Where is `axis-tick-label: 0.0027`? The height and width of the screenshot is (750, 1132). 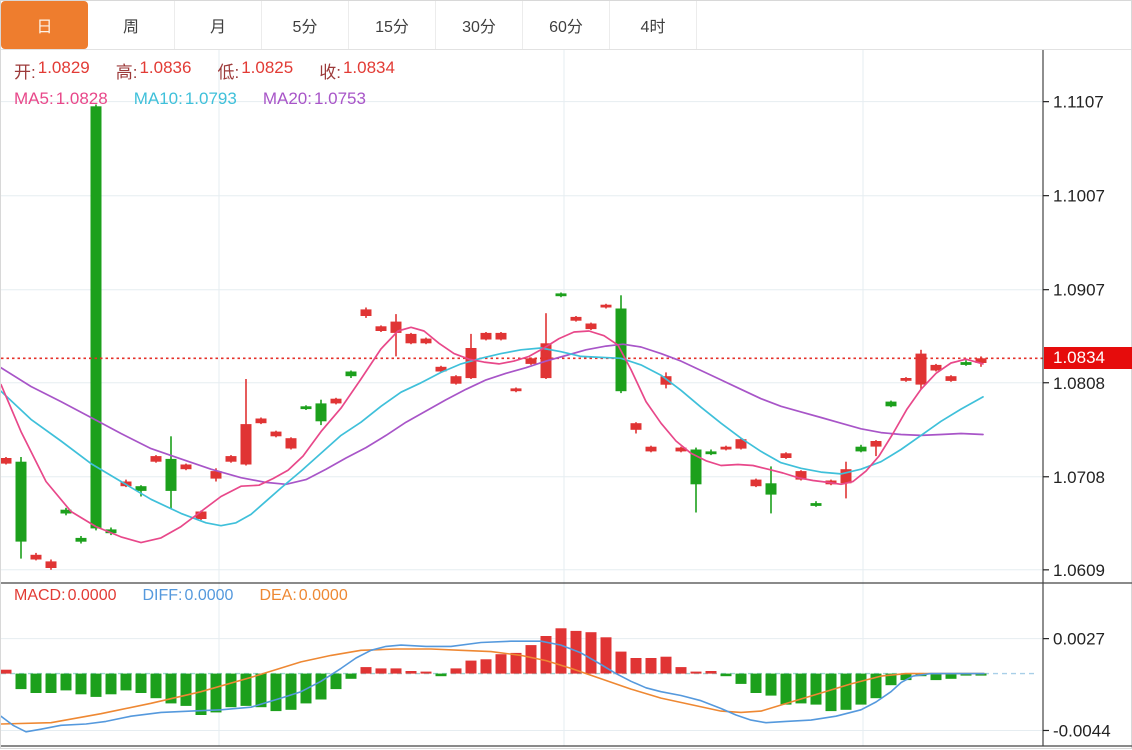 axis-tick-label: 0.0027 is located at coordinates (1079, 639).